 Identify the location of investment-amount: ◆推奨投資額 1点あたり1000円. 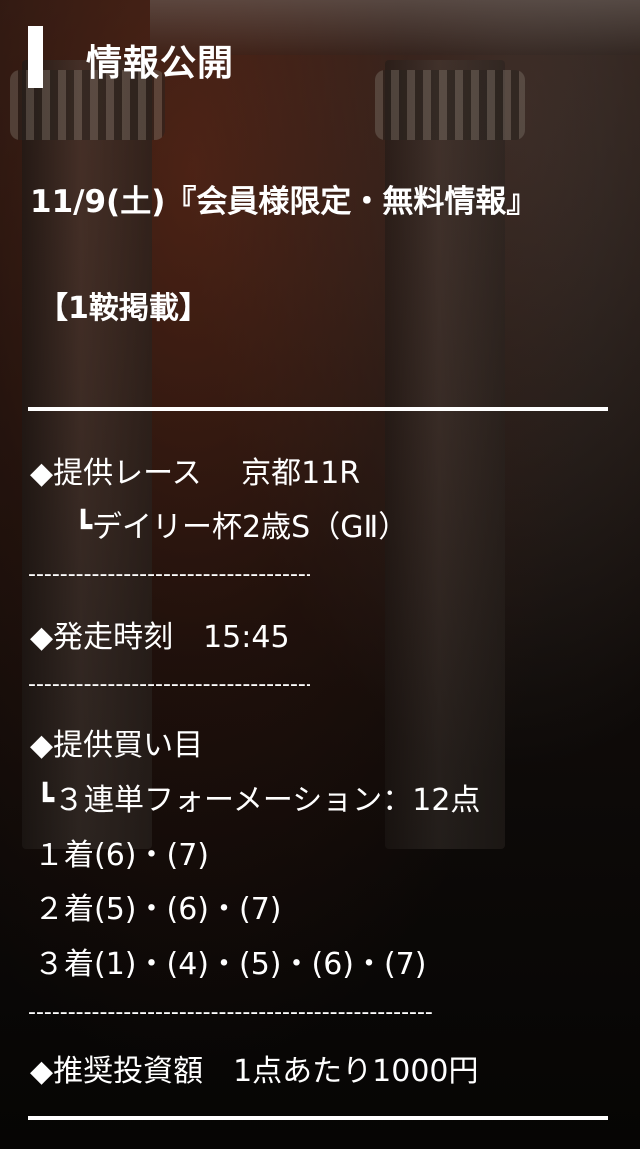
(254, 1071).